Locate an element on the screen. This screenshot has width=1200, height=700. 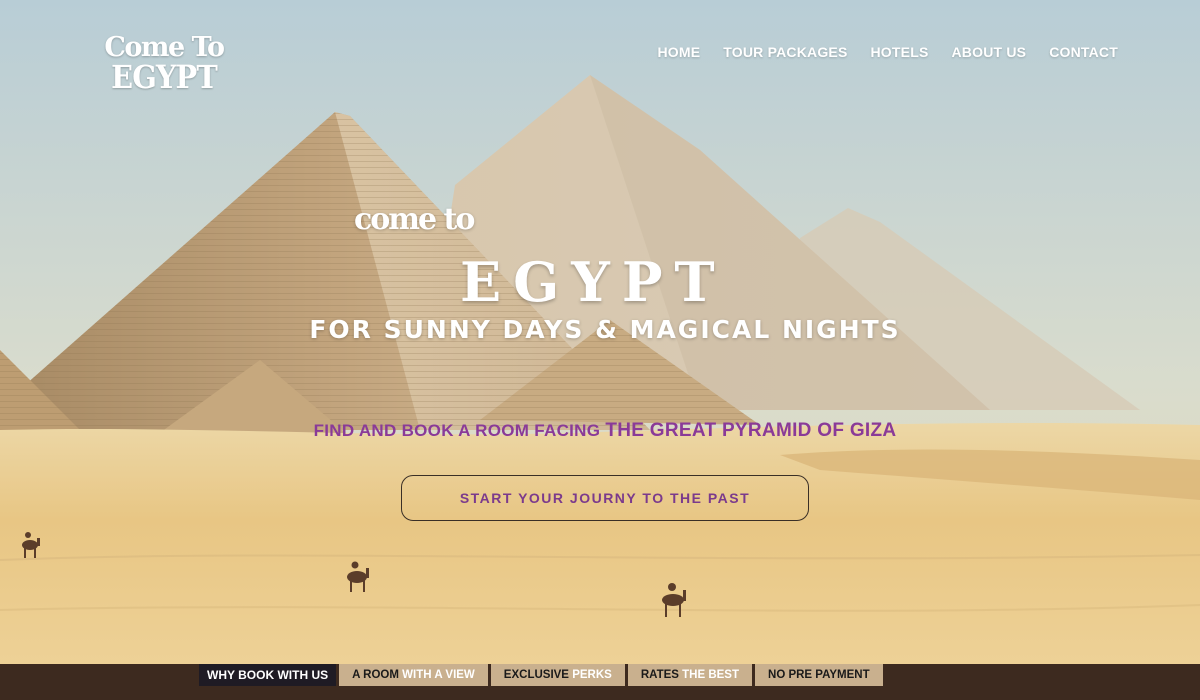
feature-exclusive-perks: EXCLUSIVE PERKS is located at coordinates (557, 675).